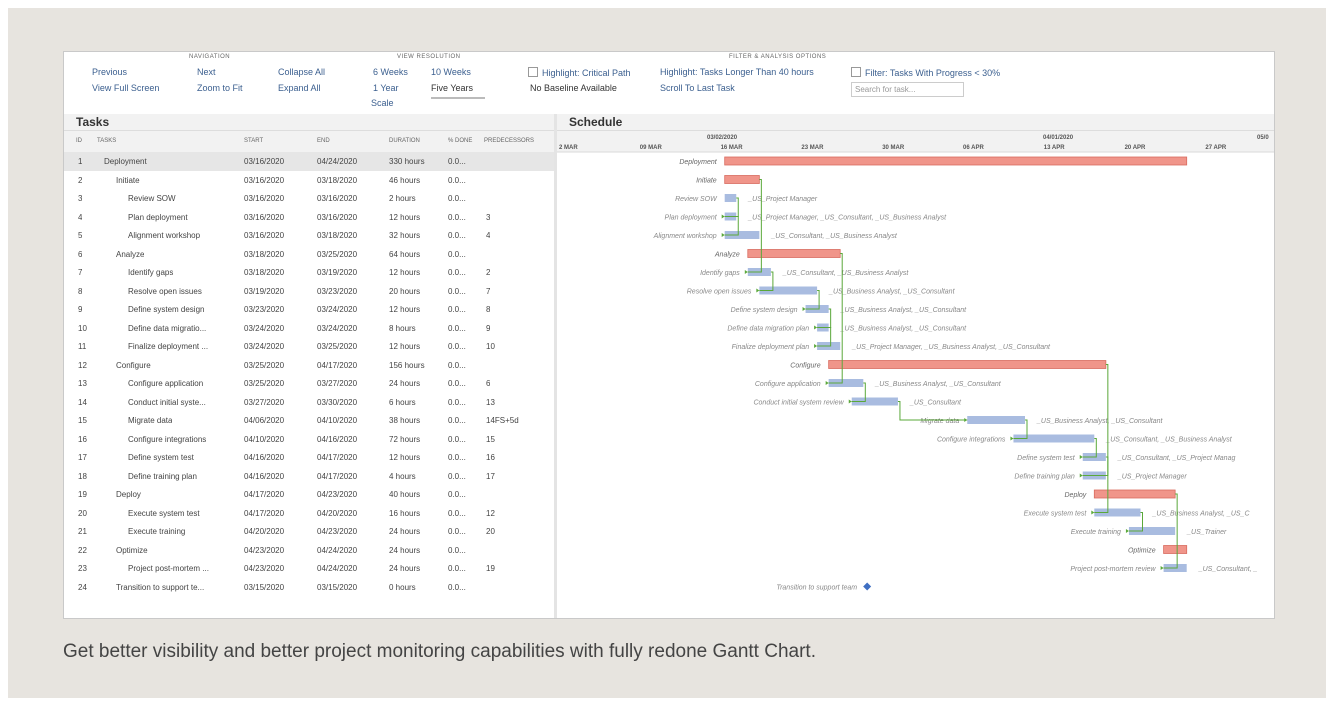  Describe the element at coordinates (1176, 458) in the screenshot. I see `resource-label: _US_Consultant, _US_Project Manag` at that location.